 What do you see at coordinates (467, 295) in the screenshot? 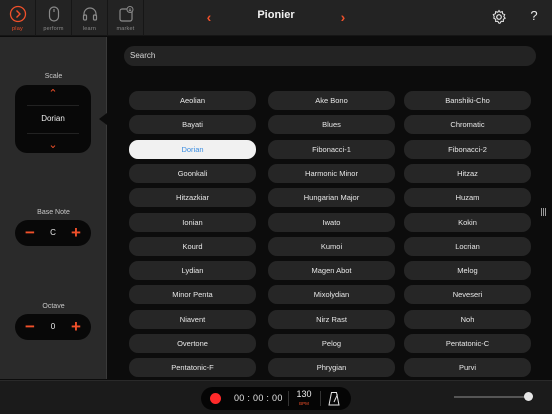
I see `scale-option: Neveseri` at bounding box center [467, 295].